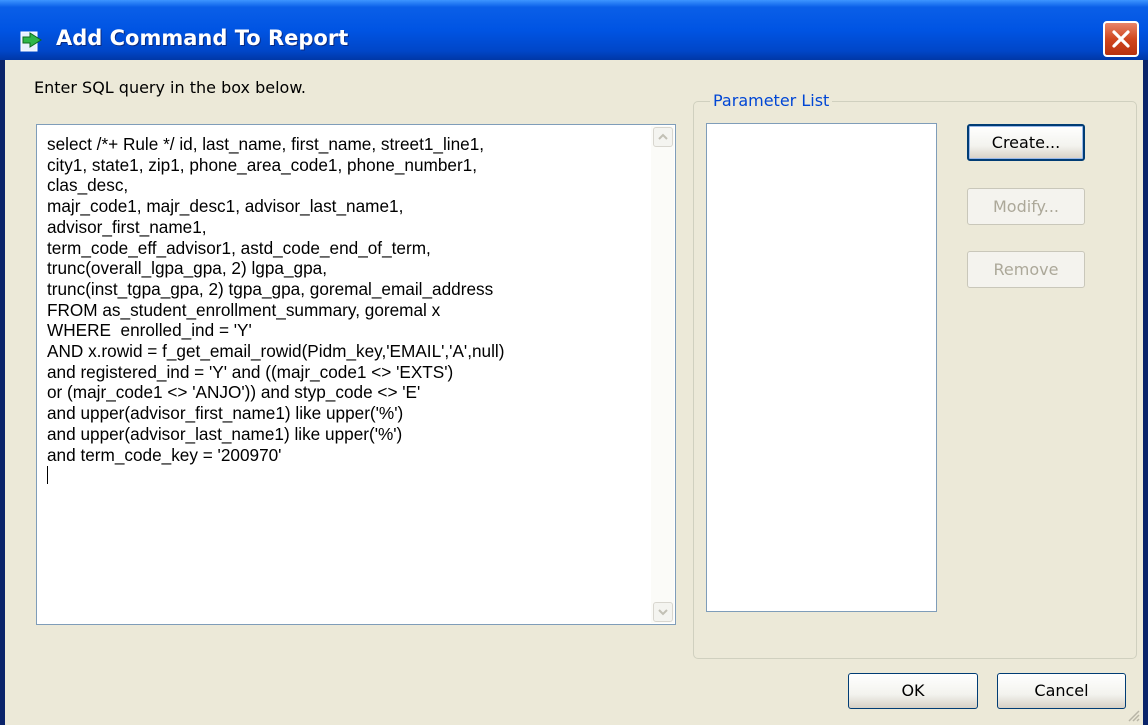 The image size is (1148, 725). What do you see at coordinates (164, 454) in the screenshot?
I see `sql-line: and term_code_key = '200970'` at bounding box center [164, 454].